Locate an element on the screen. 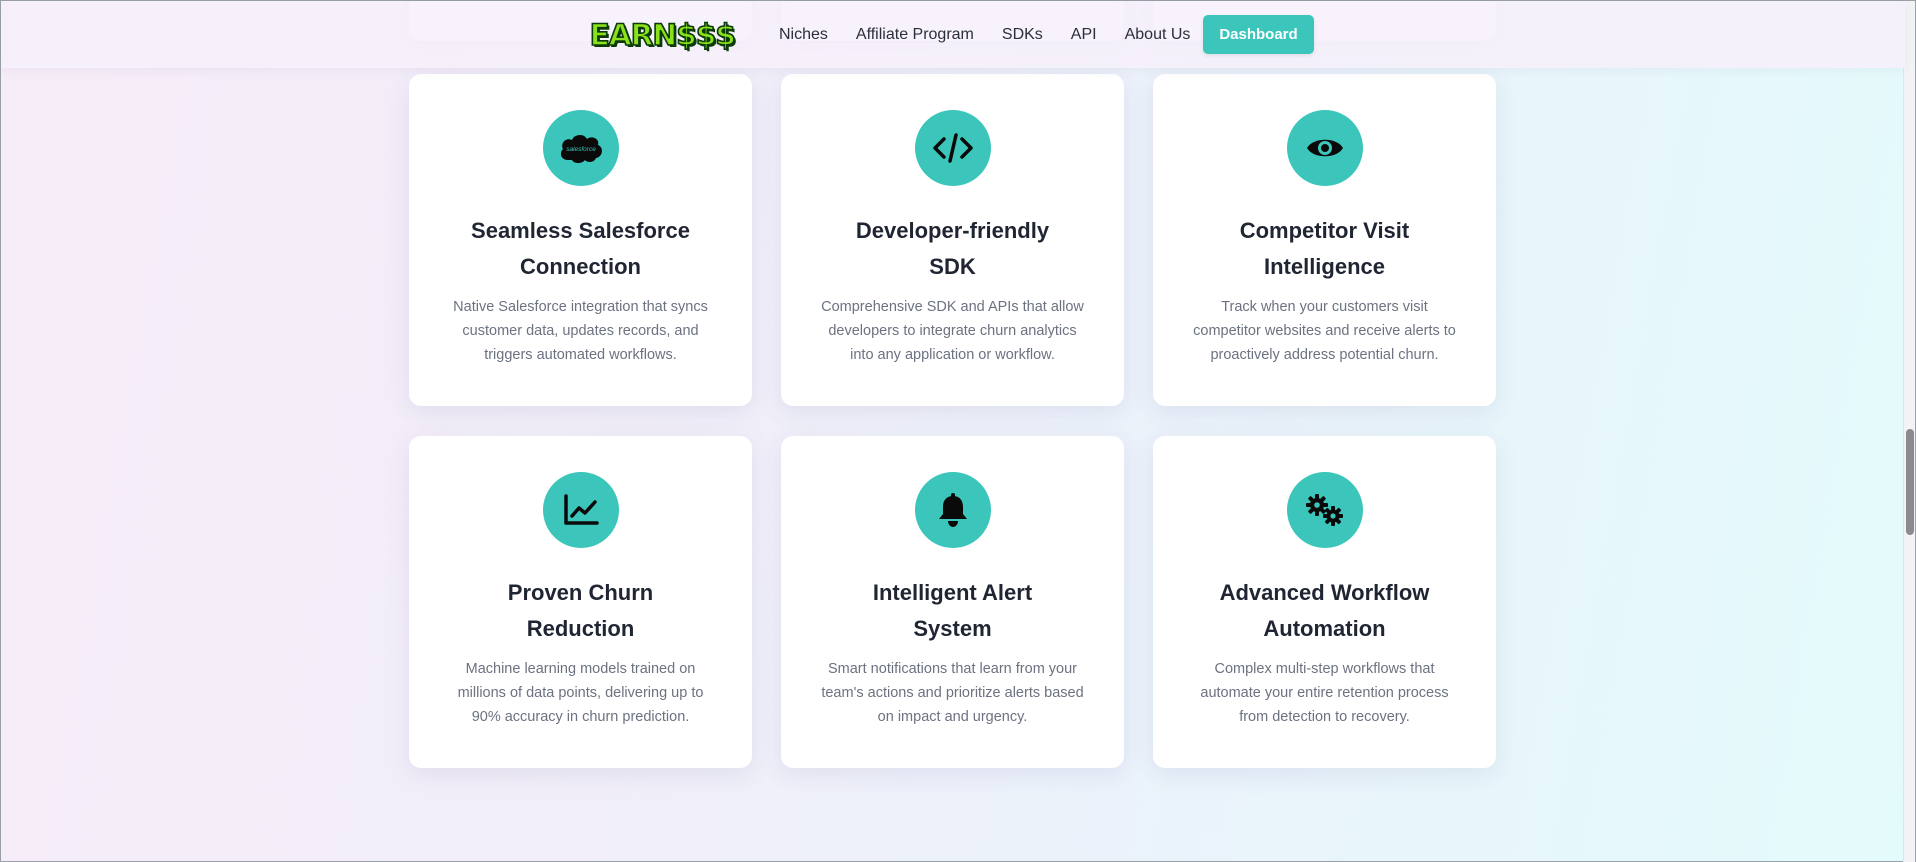 Image resolution: width=1916 pixels, height=862 pixels. nav-link-about-us: About Us is located at coordinates (1158, 35).